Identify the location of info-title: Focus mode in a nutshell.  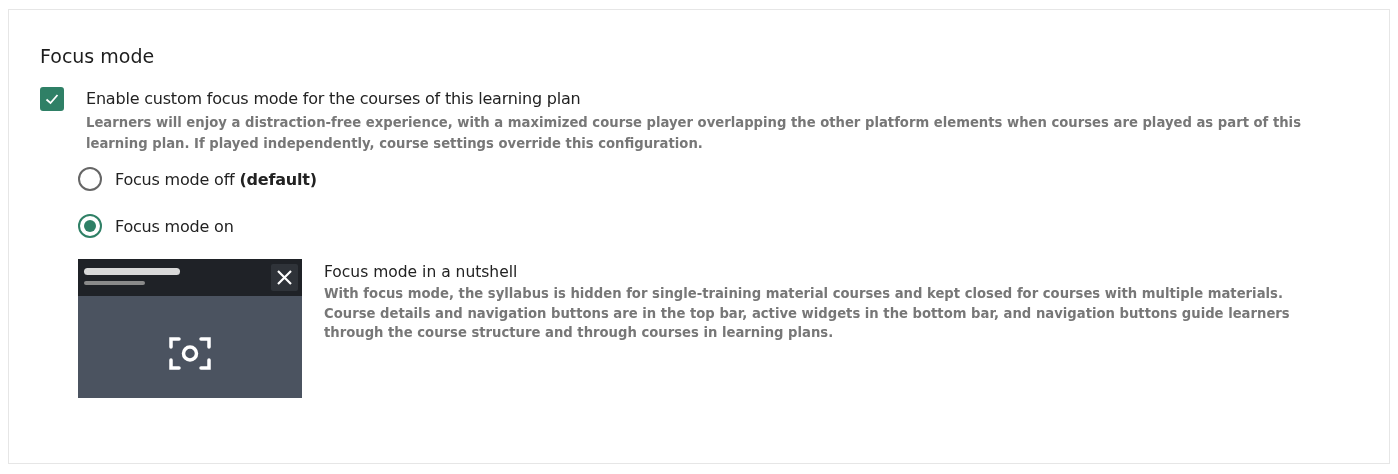
(421, 272).